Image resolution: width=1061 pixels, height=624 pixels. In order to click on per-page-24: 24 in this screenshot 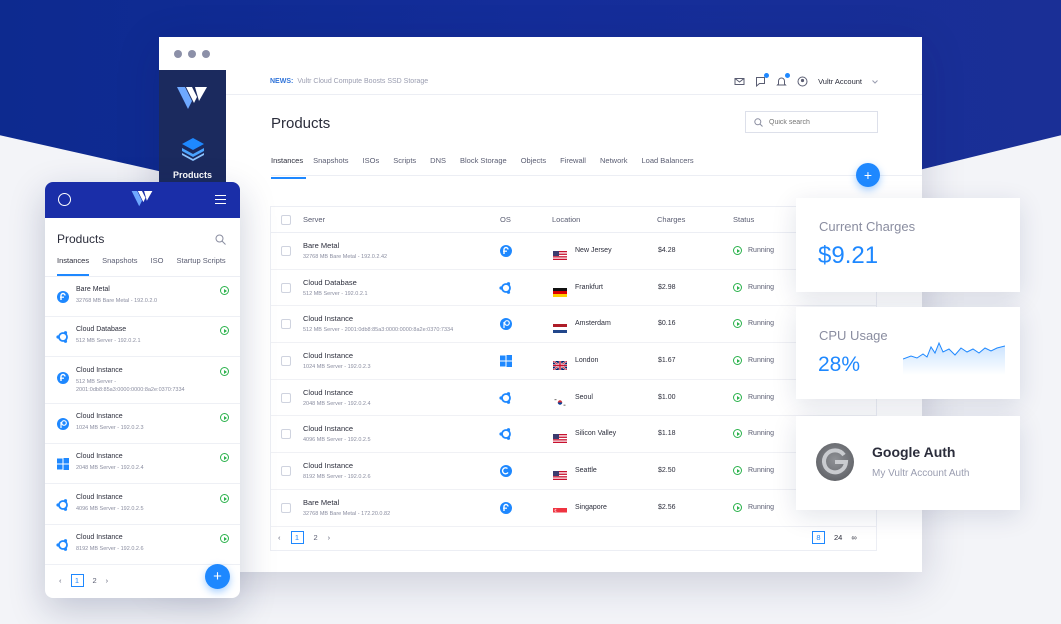, I will do `click(838, 537)`.